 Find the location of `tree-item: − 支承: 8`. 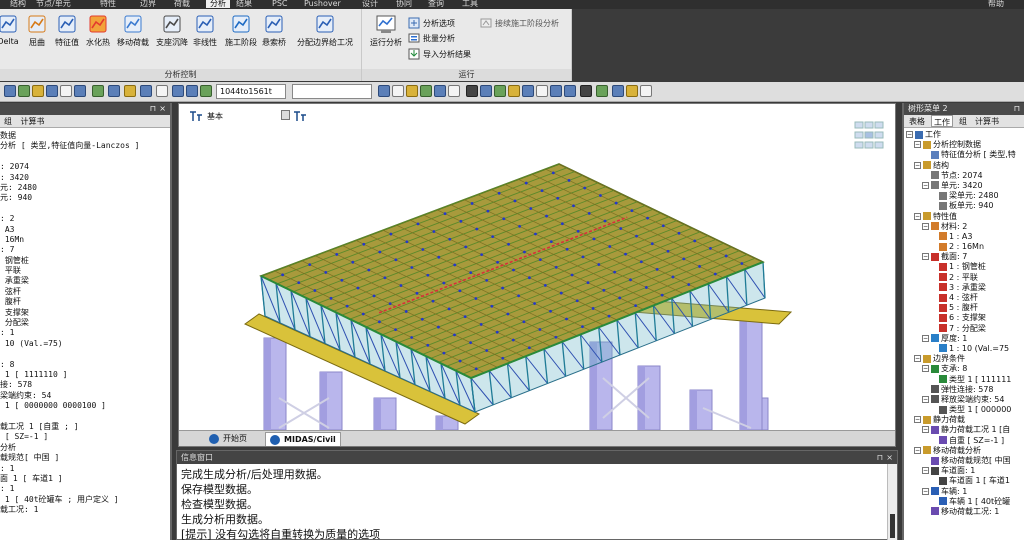

tree-item: − 支承: 8 is located at coordinates (964, 369).